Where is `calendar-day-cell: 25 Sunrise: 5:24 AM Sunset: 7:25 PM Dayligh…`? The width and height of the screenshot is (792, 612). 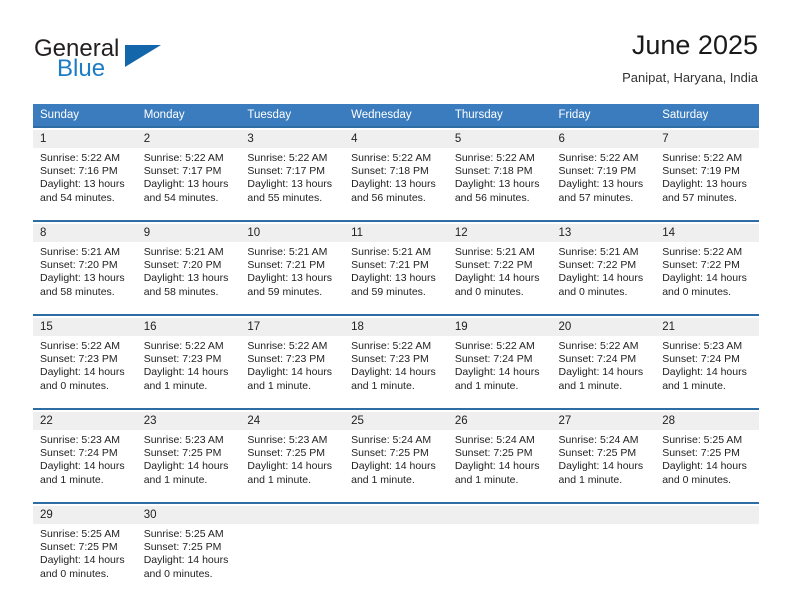
calendar-day-cell: 25 Sunrise: 5:24 AM Sunset: 7:25 PM Dayligh… is located at coordinates (396, 452).